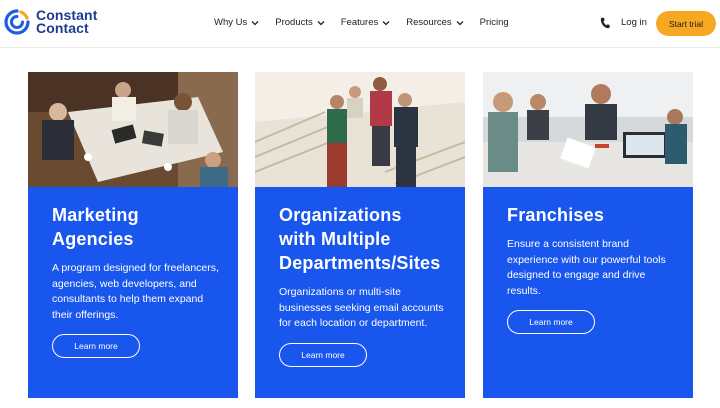  Describe the element at coordinates (335, 239) in the screenshot. I see `card-title-line: with Multiple` at that location.